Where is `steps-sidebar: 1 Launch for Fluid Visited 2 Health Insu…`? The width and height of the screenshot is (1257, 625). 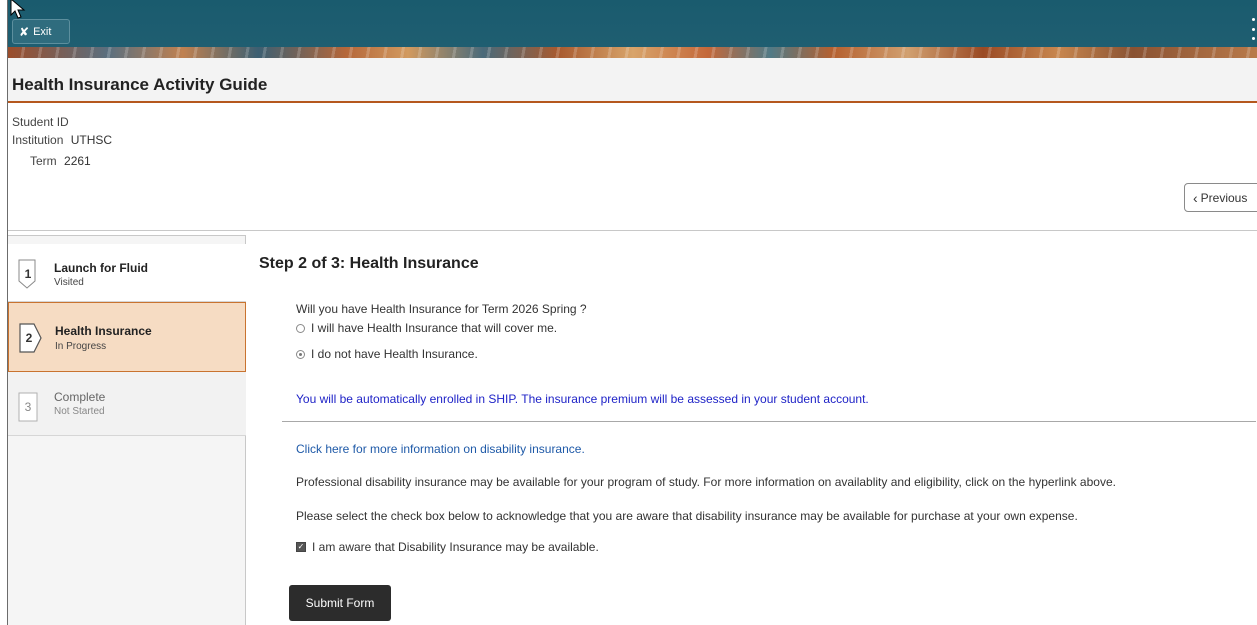
steps-sidebar: 1 Launch for Fluid Visited 2 Health Insu… is located at coordinates (127, 430).